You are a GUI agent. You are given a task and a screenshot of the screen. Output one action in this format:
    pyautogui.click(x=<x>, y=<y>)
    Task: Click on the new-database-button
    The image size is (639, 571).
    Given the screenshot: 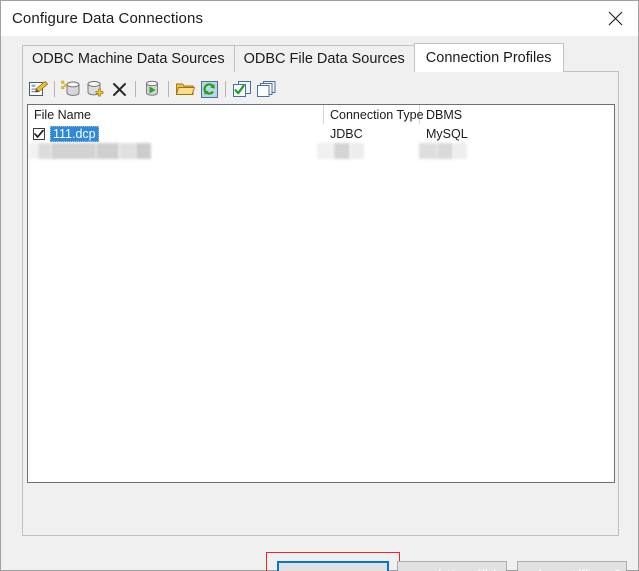 What is the action you would take?
    pyautogui.click(x=71, y=89)
    